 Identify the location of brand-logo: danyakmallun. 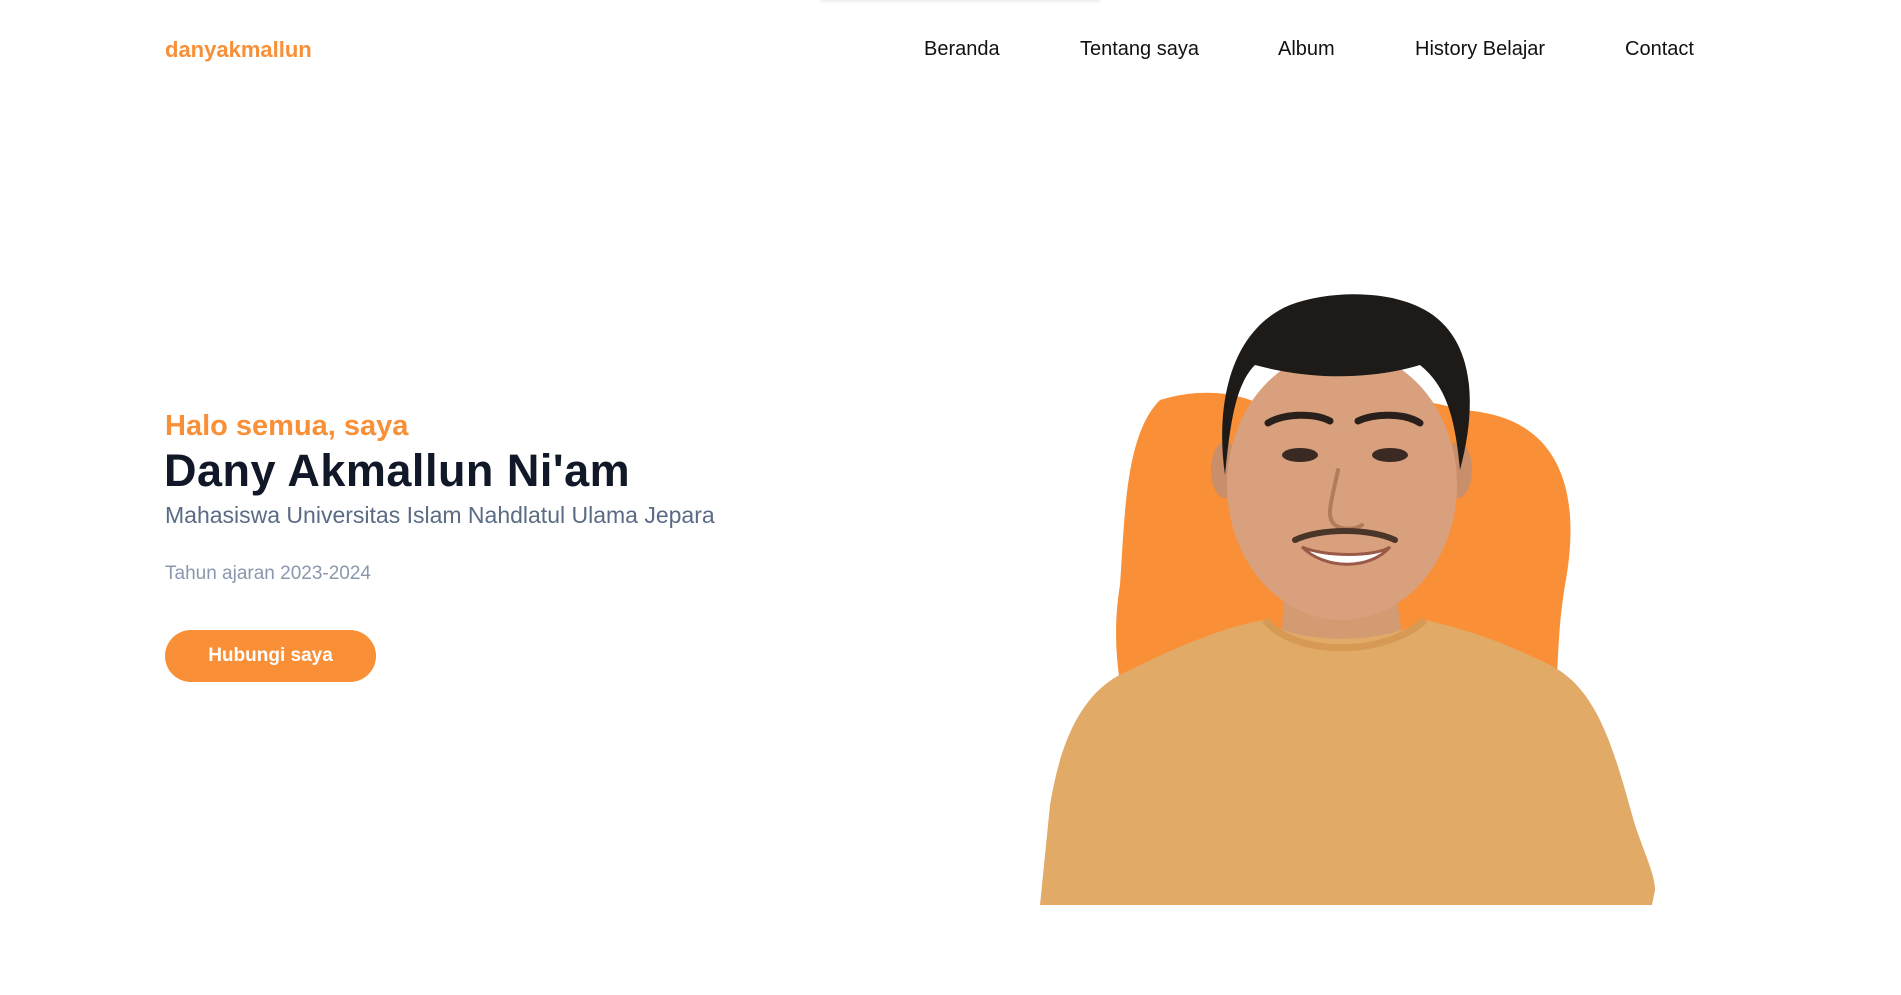
(238, 50).